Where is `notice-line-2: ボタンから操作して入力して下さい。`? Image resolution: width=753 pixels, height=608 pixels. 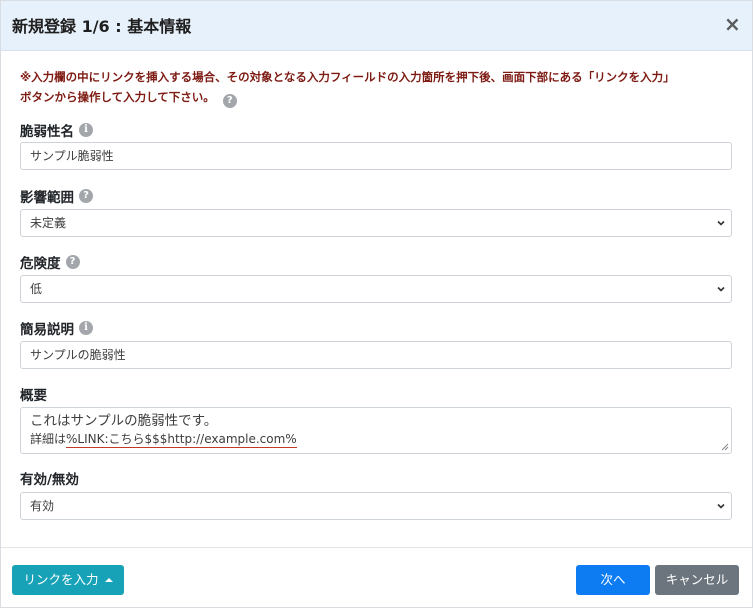
notice-line-2: ボタンから操作して入力して下さい。 is located at coordinates (117, 97).